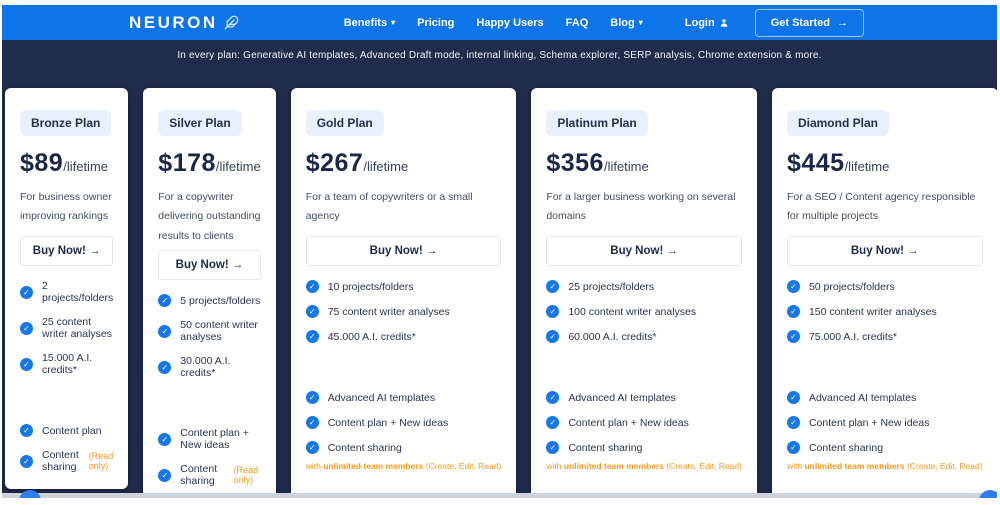 This screenshot has width=1000, height=505. I want to click on feature-item: ✓ 45.000 A.I. credits*, so click(403, 336).